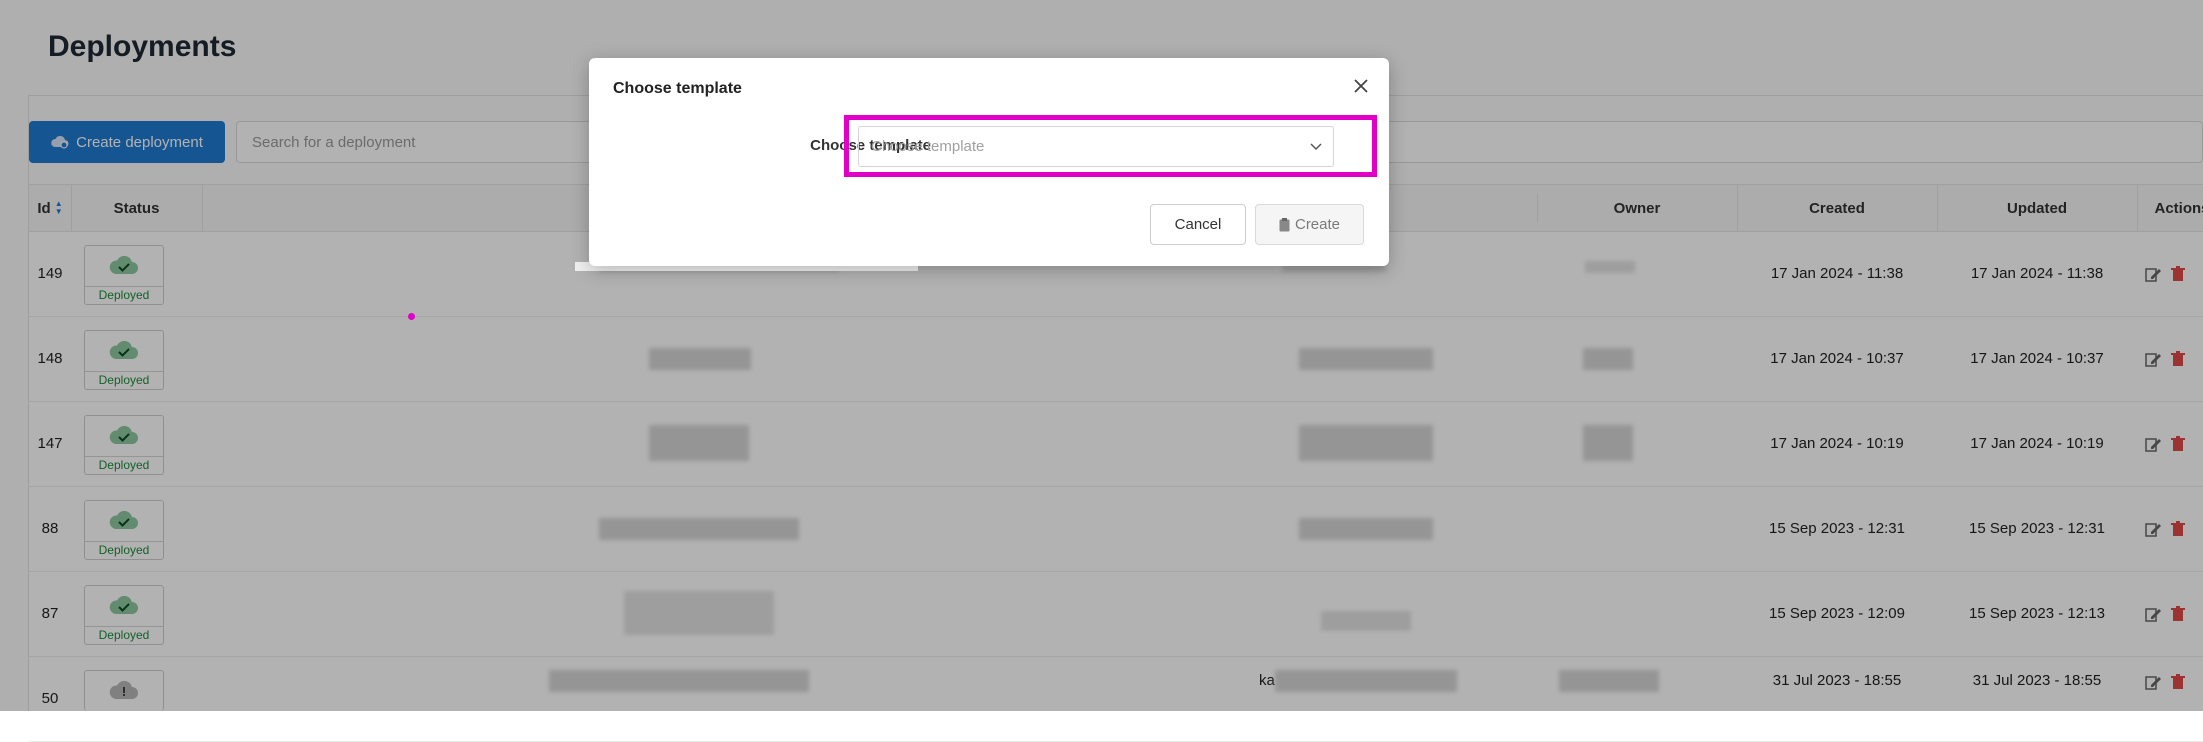 The height and width of the screenshot is (742, 2203). Describe the element at coordinates (411, 316) in the screenshot. I see `cursor-marker` at that location.